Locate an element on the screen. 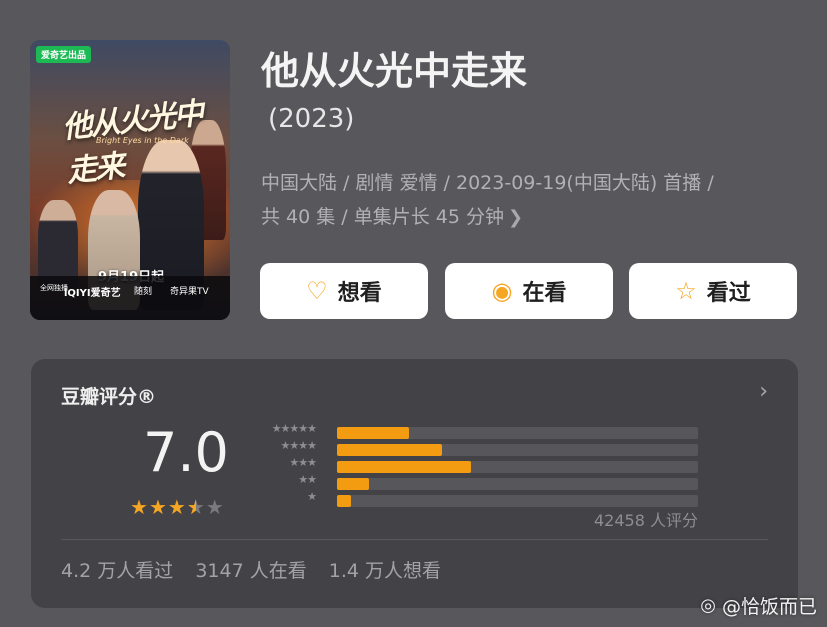  distribution-row-2-star: ★★ is located at coordinates (481, 483).